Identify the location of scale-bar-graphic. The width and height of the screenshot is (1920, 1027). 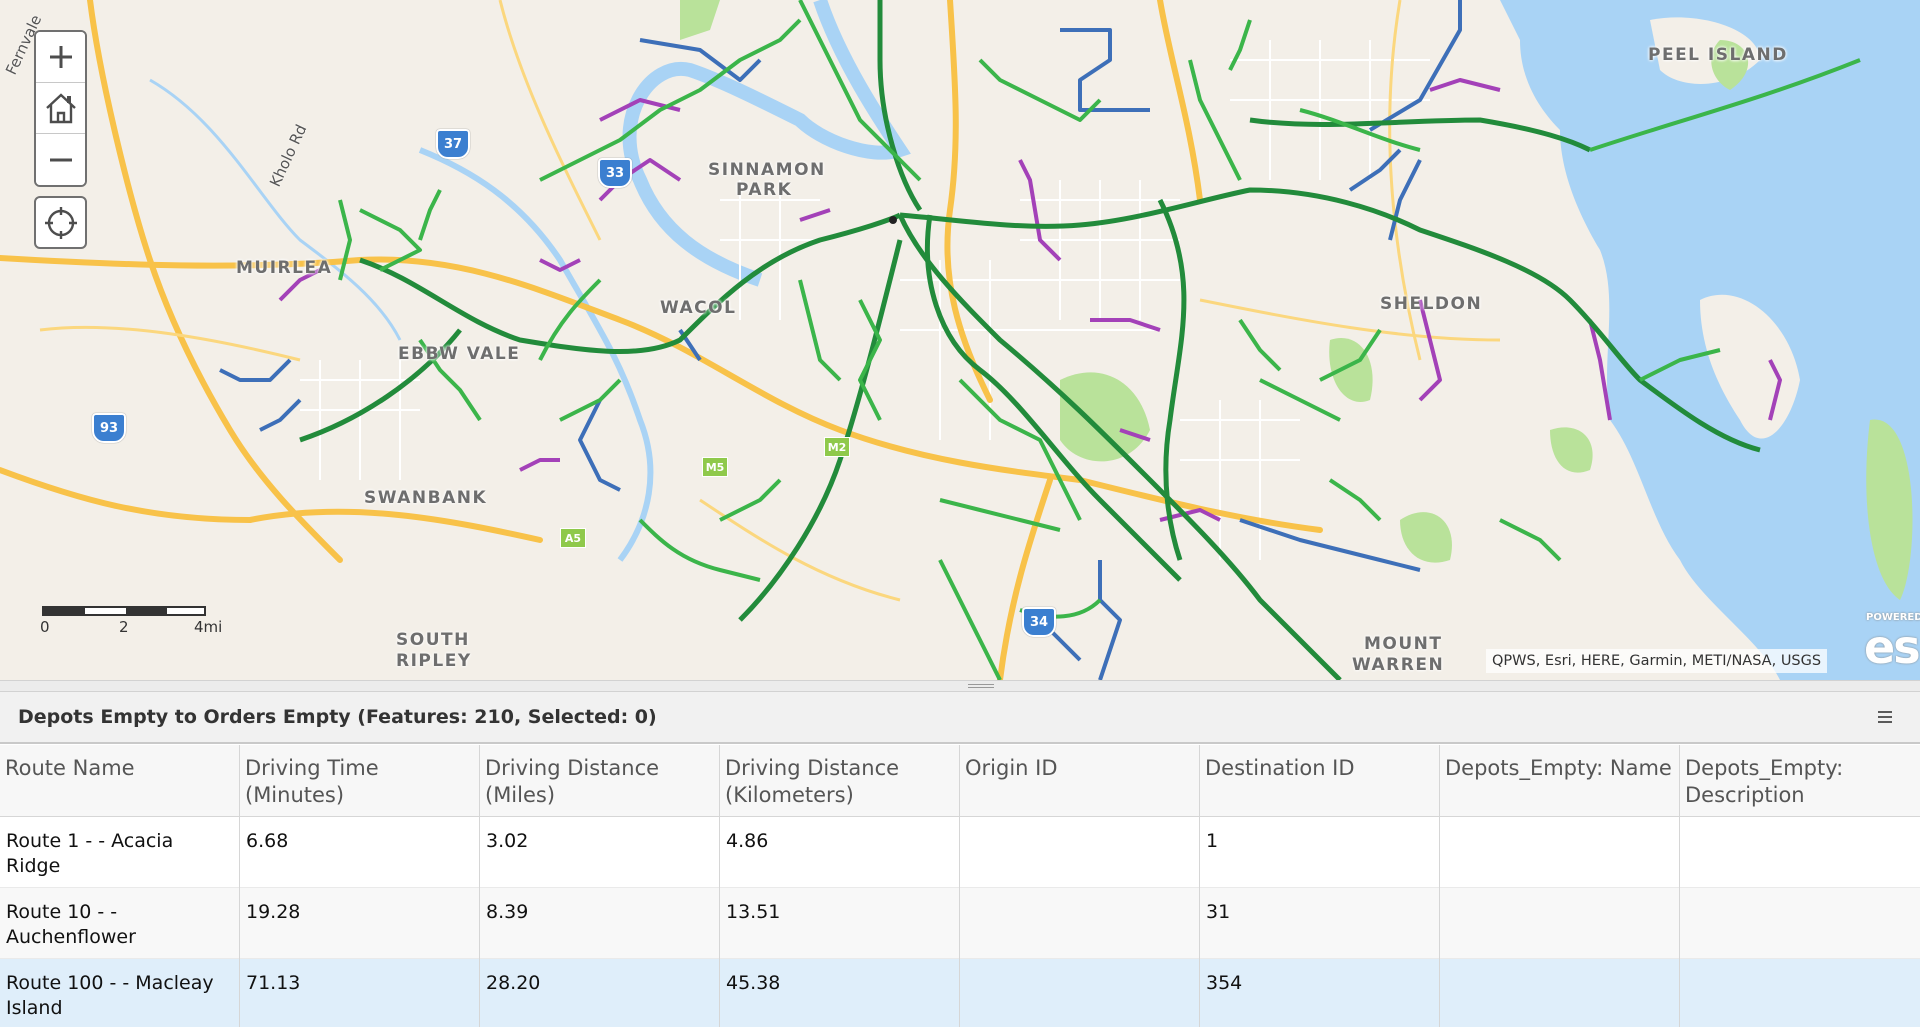
(124, 611).